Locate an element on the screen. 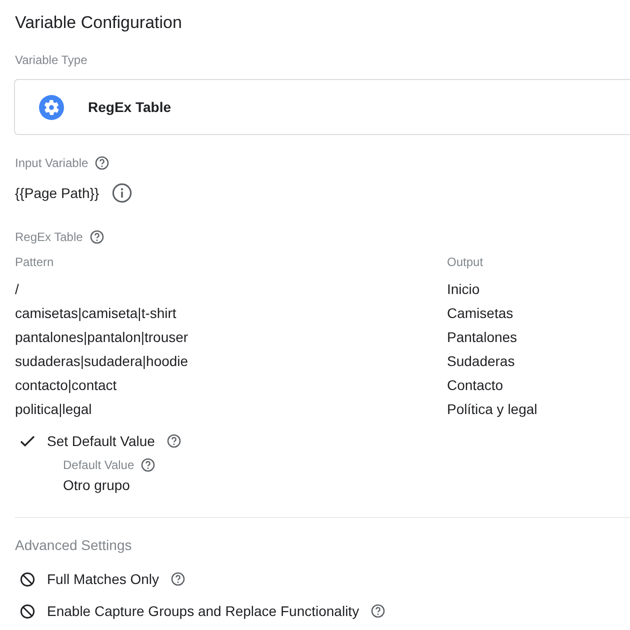 Image resolution: width=630 pixels, height=630 pixels. section-heading: Advanced Settings is located at coordinates (74, 546).